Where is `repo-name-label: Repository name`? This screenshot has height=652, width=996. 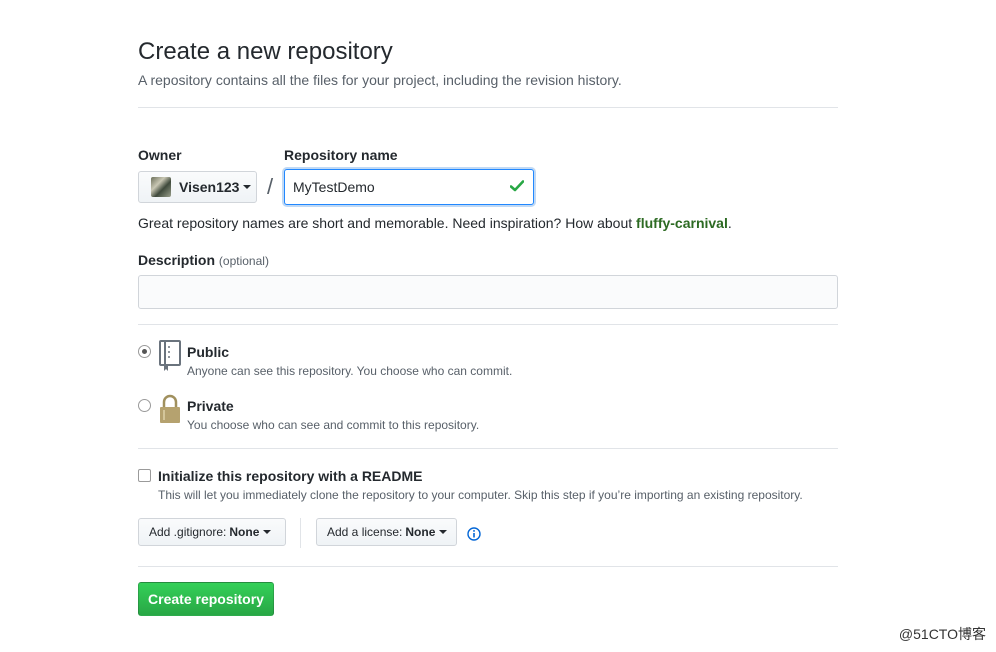
repo-name-label: Repository name is located at coordinates (341, 155).